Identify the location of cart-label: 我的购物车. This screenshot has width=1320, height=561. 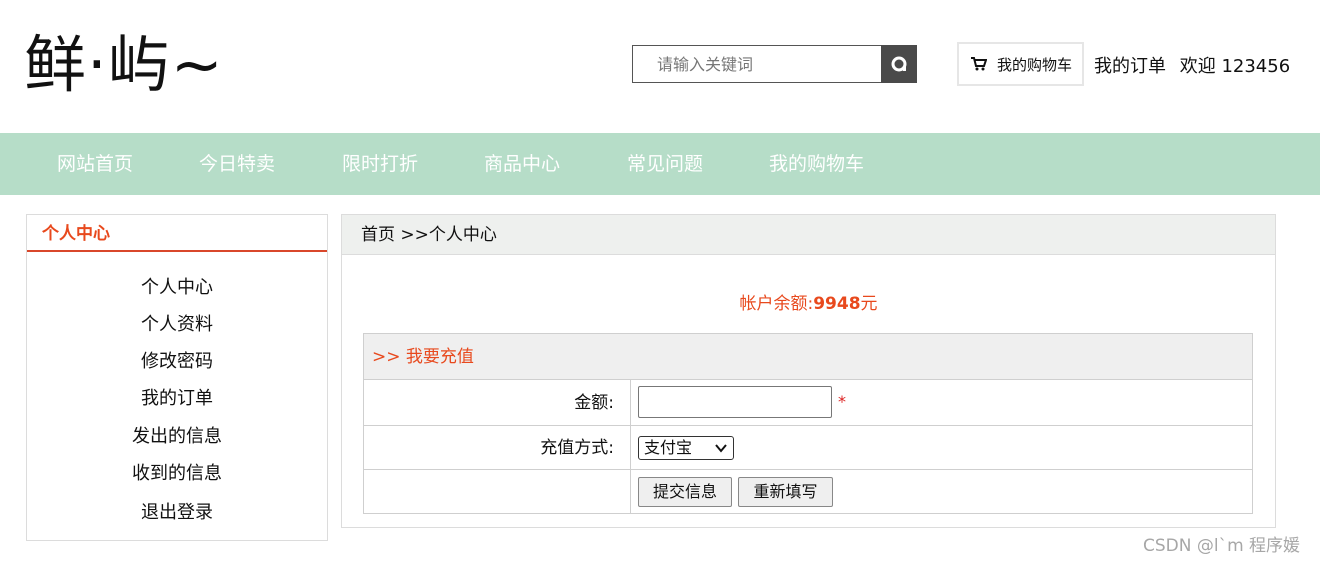
(1035, 64).